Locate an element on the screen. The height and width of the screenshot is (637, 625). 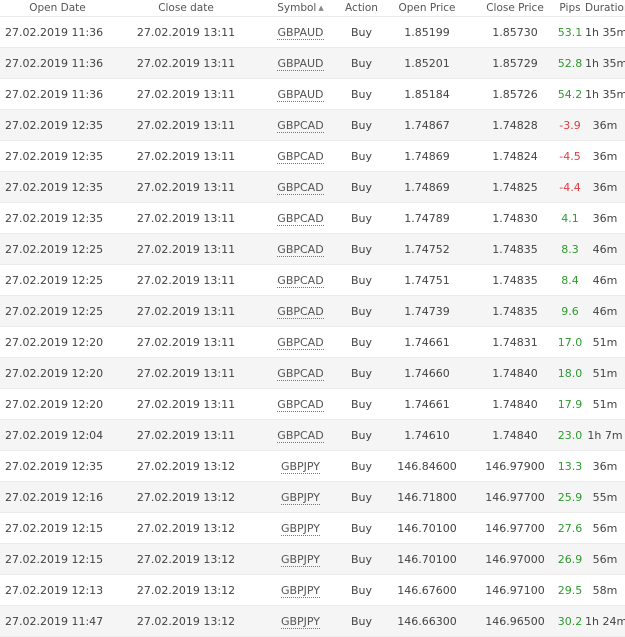
column-header-label: Duration is located at coordinates (605, 8).